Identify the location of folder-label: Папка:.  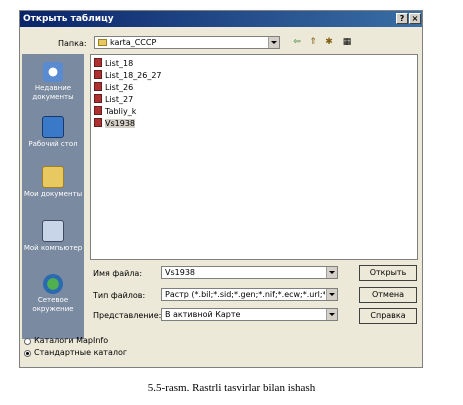
(72, 43).